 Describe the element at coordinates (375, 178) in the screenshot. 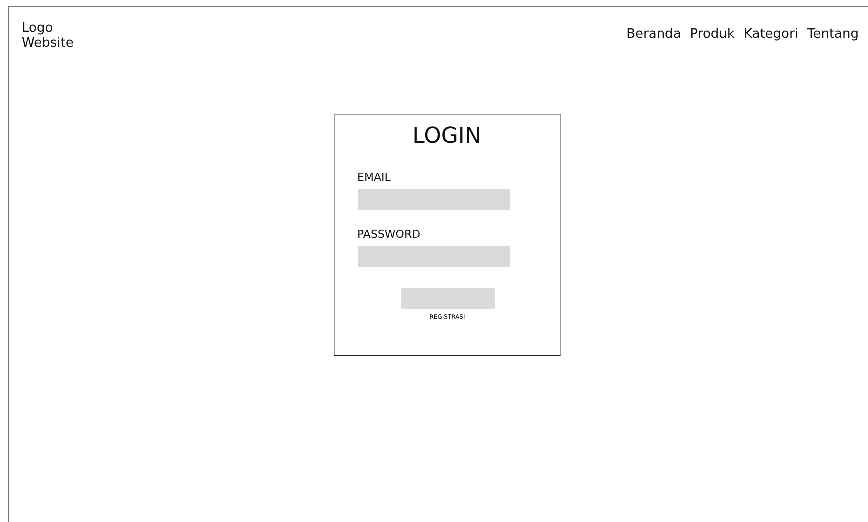

I see `field-label: EMAIL` at that location.